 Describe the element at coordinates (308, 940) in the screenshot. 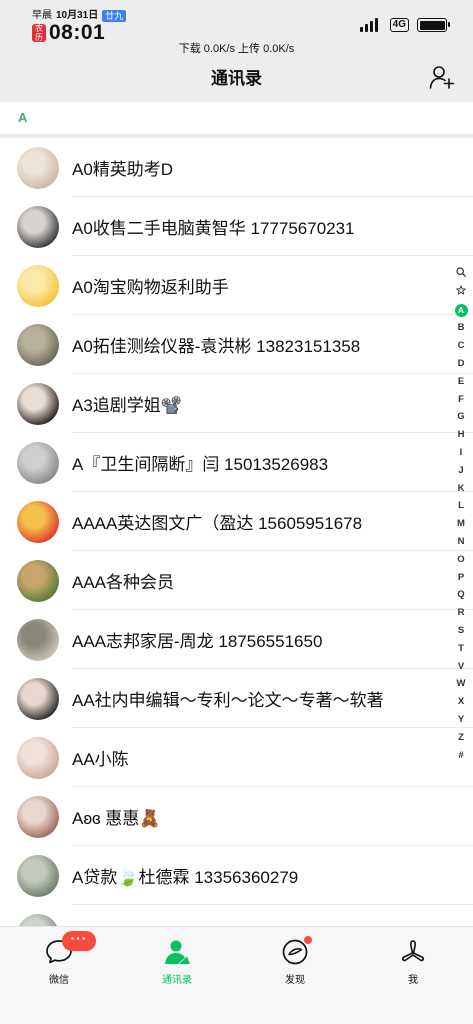

I see `discover-red-dot` at that location.